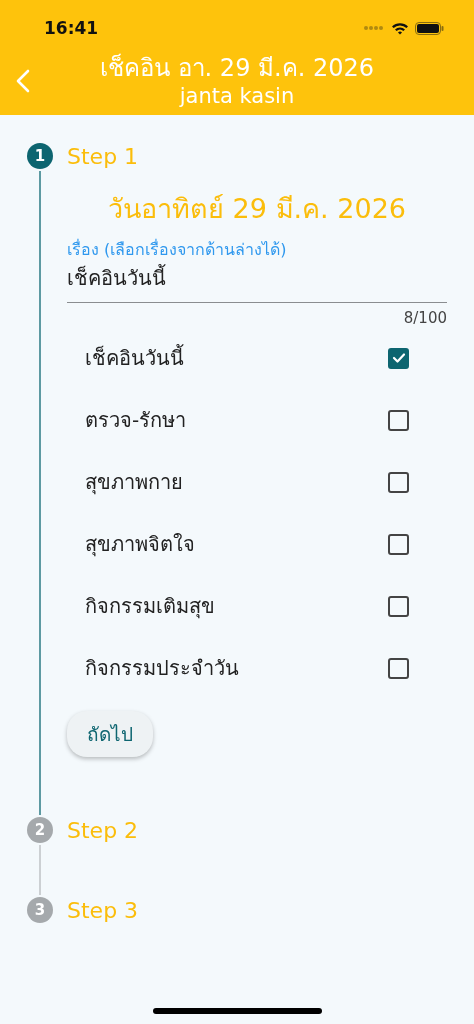 The height and width of the screenshot is (1024, 474). Describe the element at coordinates (150, 607) in the screenshot. I see `option-label: กิจกรรมเติมสุข` at that location.